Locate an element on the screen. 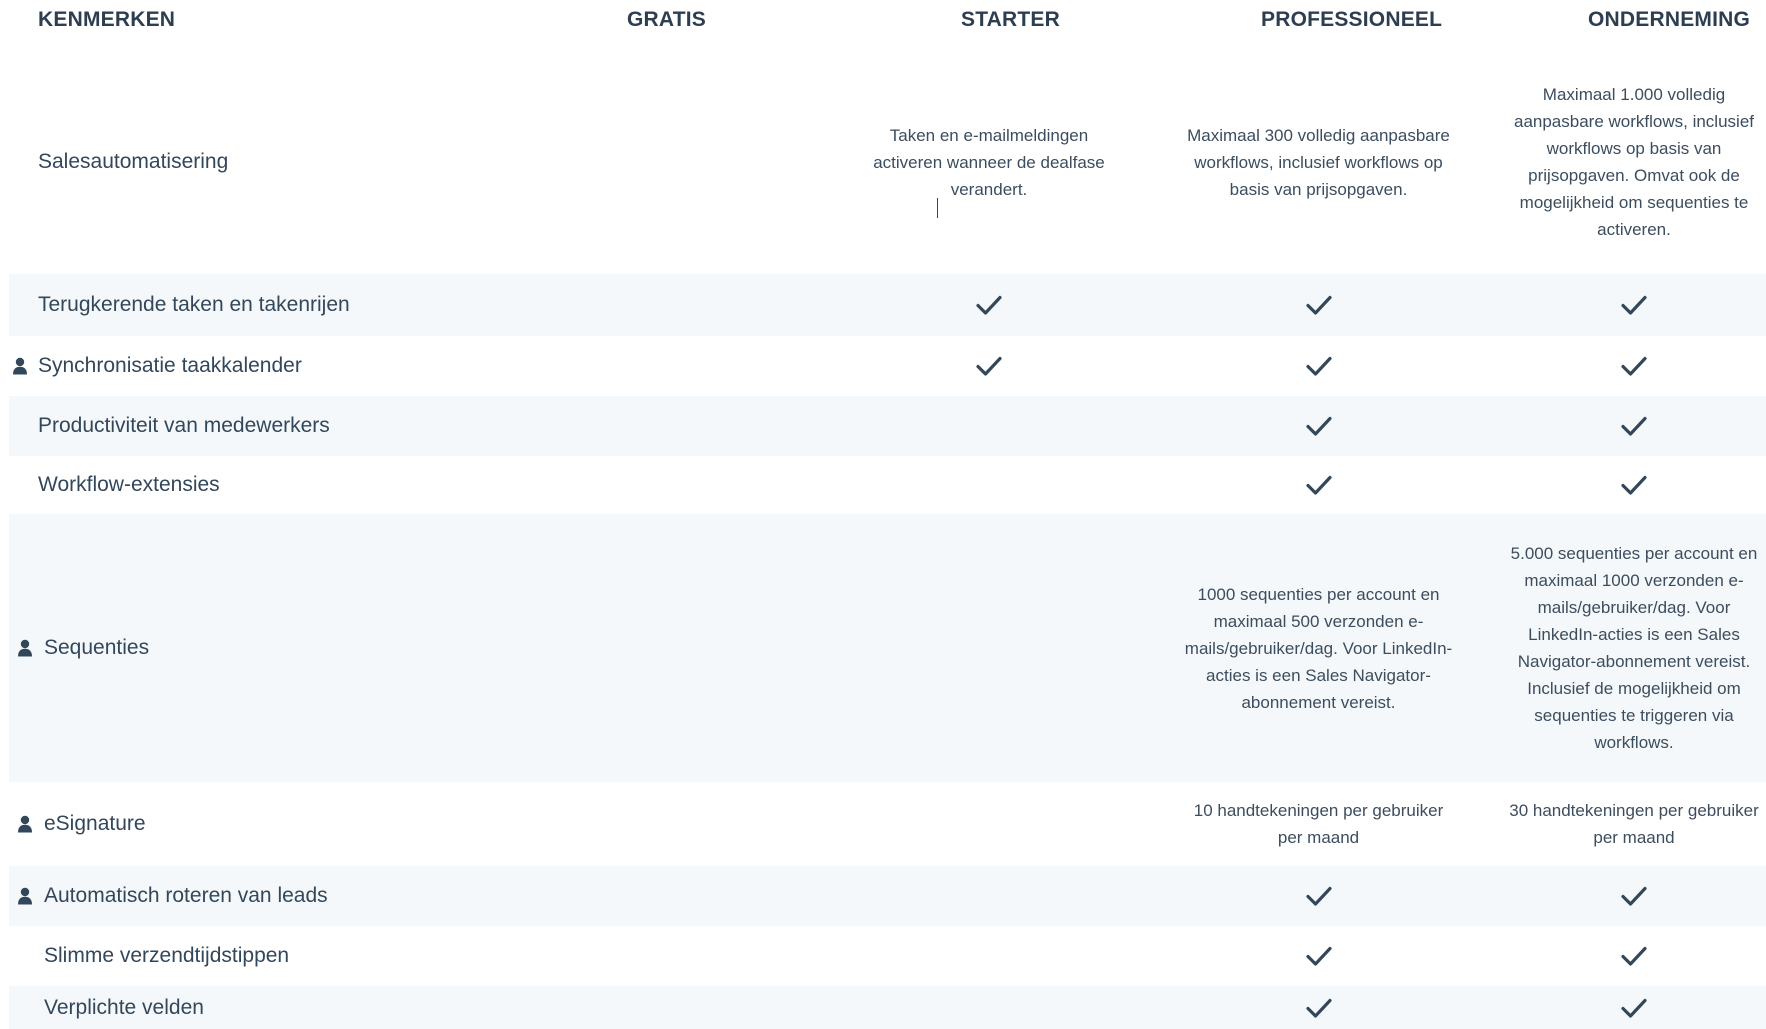 Image resolution: width=1766 pixels, height=1029 pixels. text-cursor is located at coordinates (937, 208).